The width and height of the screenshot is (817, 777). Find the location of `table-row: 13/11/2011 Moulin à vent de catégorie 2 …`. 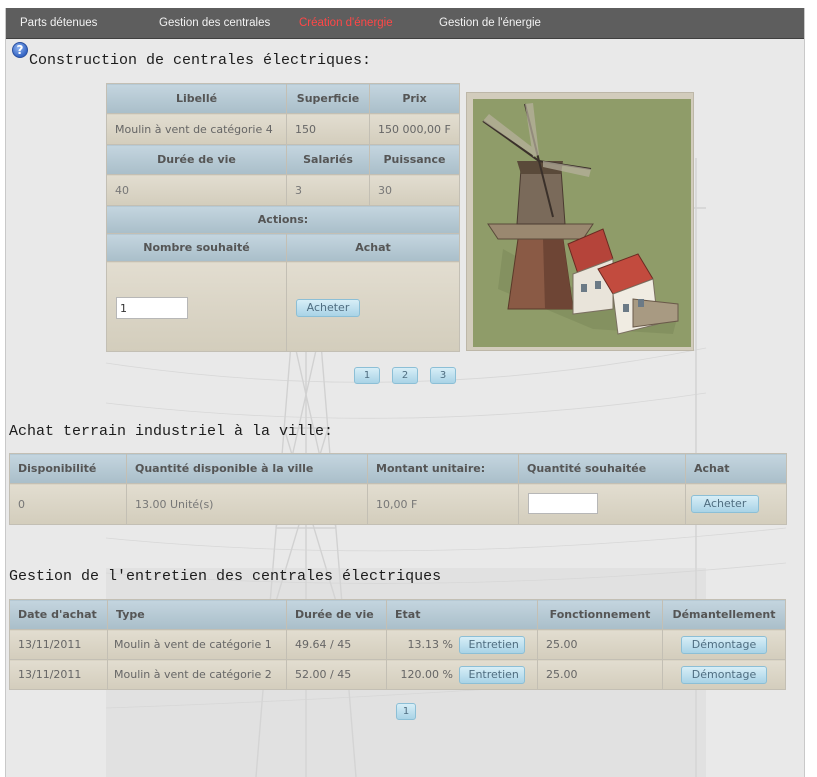

table-row: 13/11/2011 Moulin à vent de catégorie 2 … is located at coordinates (397, 674).